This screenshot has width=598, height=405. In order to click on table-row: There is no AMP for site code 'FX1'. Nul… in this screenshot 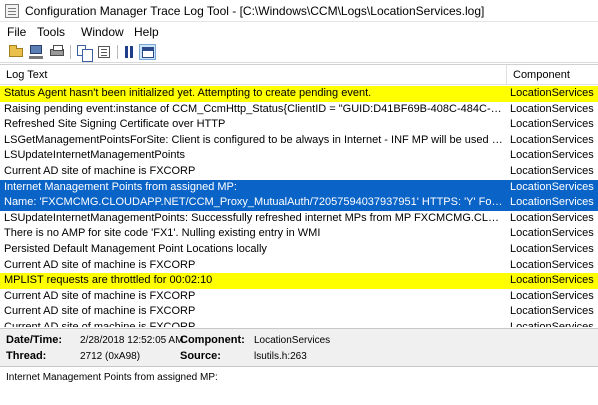, I will do `click(299, 234)`.